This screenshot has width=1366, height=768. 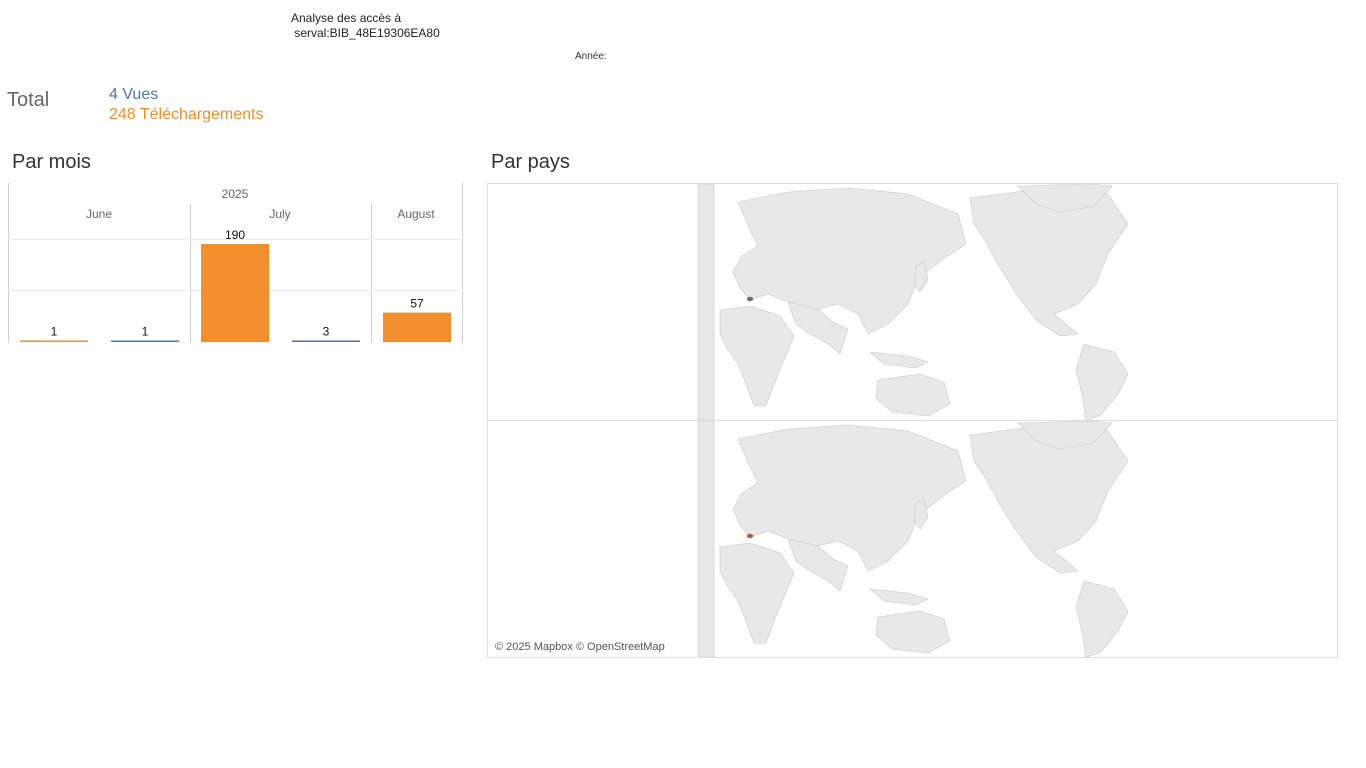 I want to click on monthly-chart: 2025 June July August 1 1 190 3 57, so click(x=236, y=263).